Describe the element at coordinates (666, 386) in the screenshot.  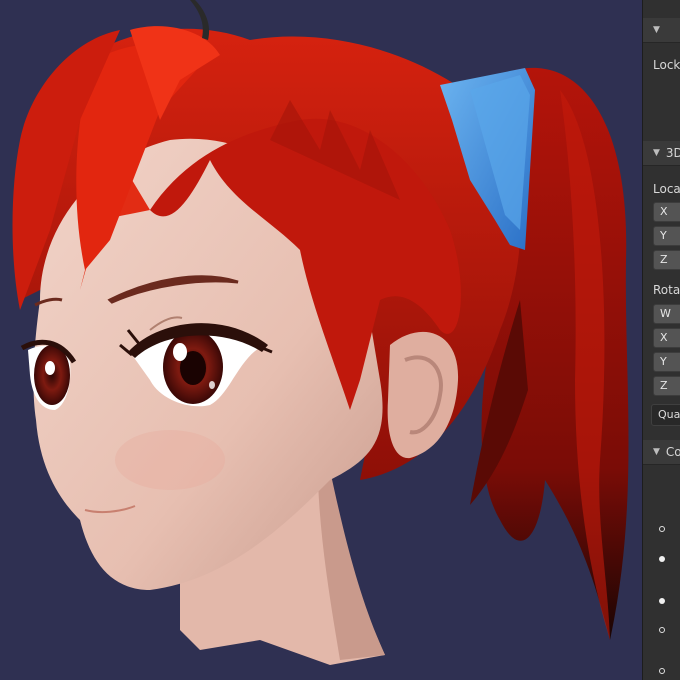
I see `rotation-z-field: Z` at that location.